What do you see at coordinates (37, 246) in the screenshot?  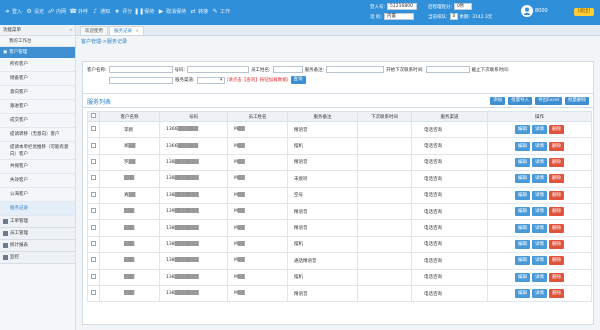 I see `sidebar-section-2: 统计报表` at bounding box center [37, 246].